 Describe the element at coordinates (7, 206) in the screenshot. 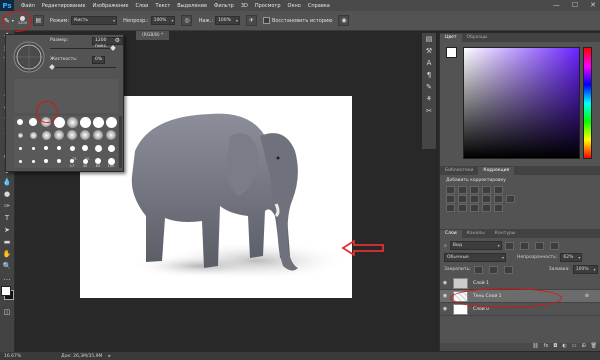

I see `pen-tool-icon: ✑` at that location.